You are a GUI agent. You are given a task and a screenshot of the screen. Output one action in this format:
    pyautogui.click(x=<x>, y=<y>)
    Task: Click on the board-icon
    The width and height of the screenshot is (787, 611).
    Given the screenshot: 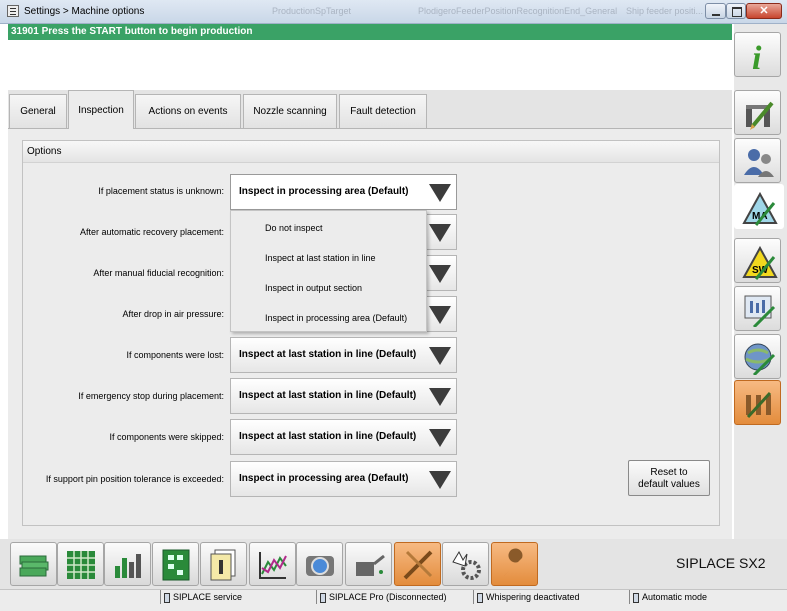 What is the action you would take?
    pyautogui.click(x=176, y=565)
    